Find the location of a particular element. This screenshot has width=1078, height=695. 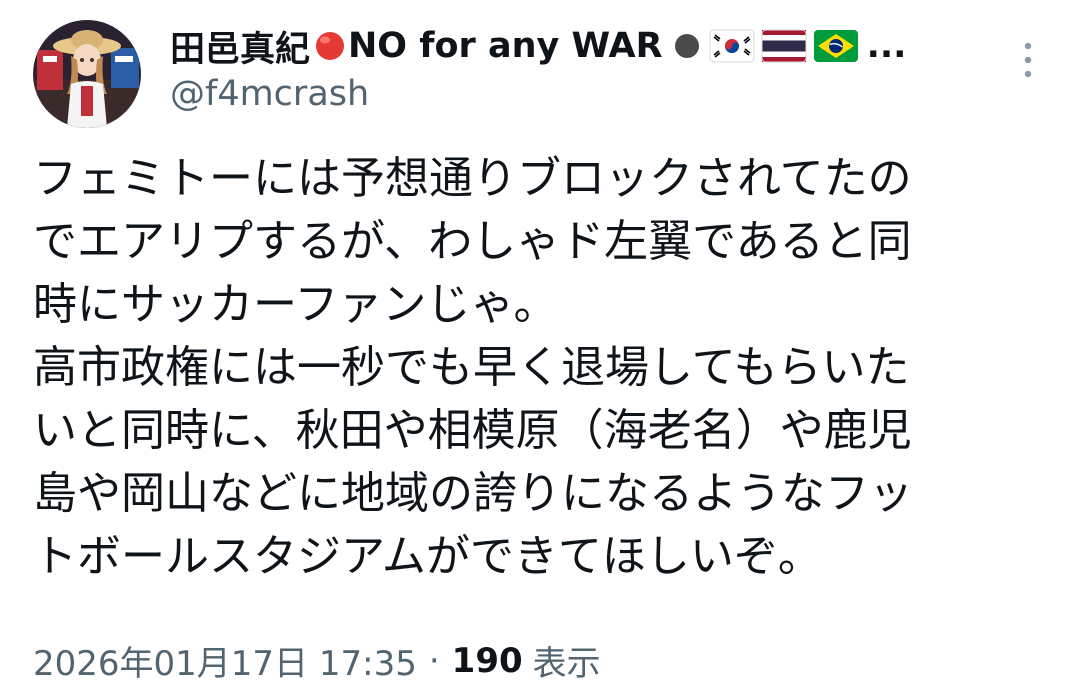

display-name: 田邑真紀 is located at coordinates (240, 46).